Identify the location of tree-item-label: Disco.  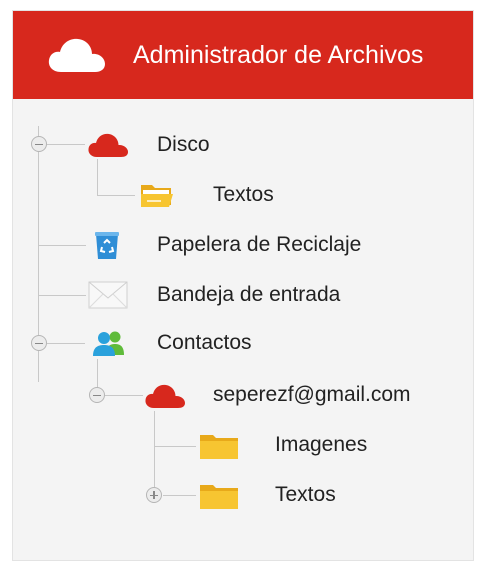
(183, 144).